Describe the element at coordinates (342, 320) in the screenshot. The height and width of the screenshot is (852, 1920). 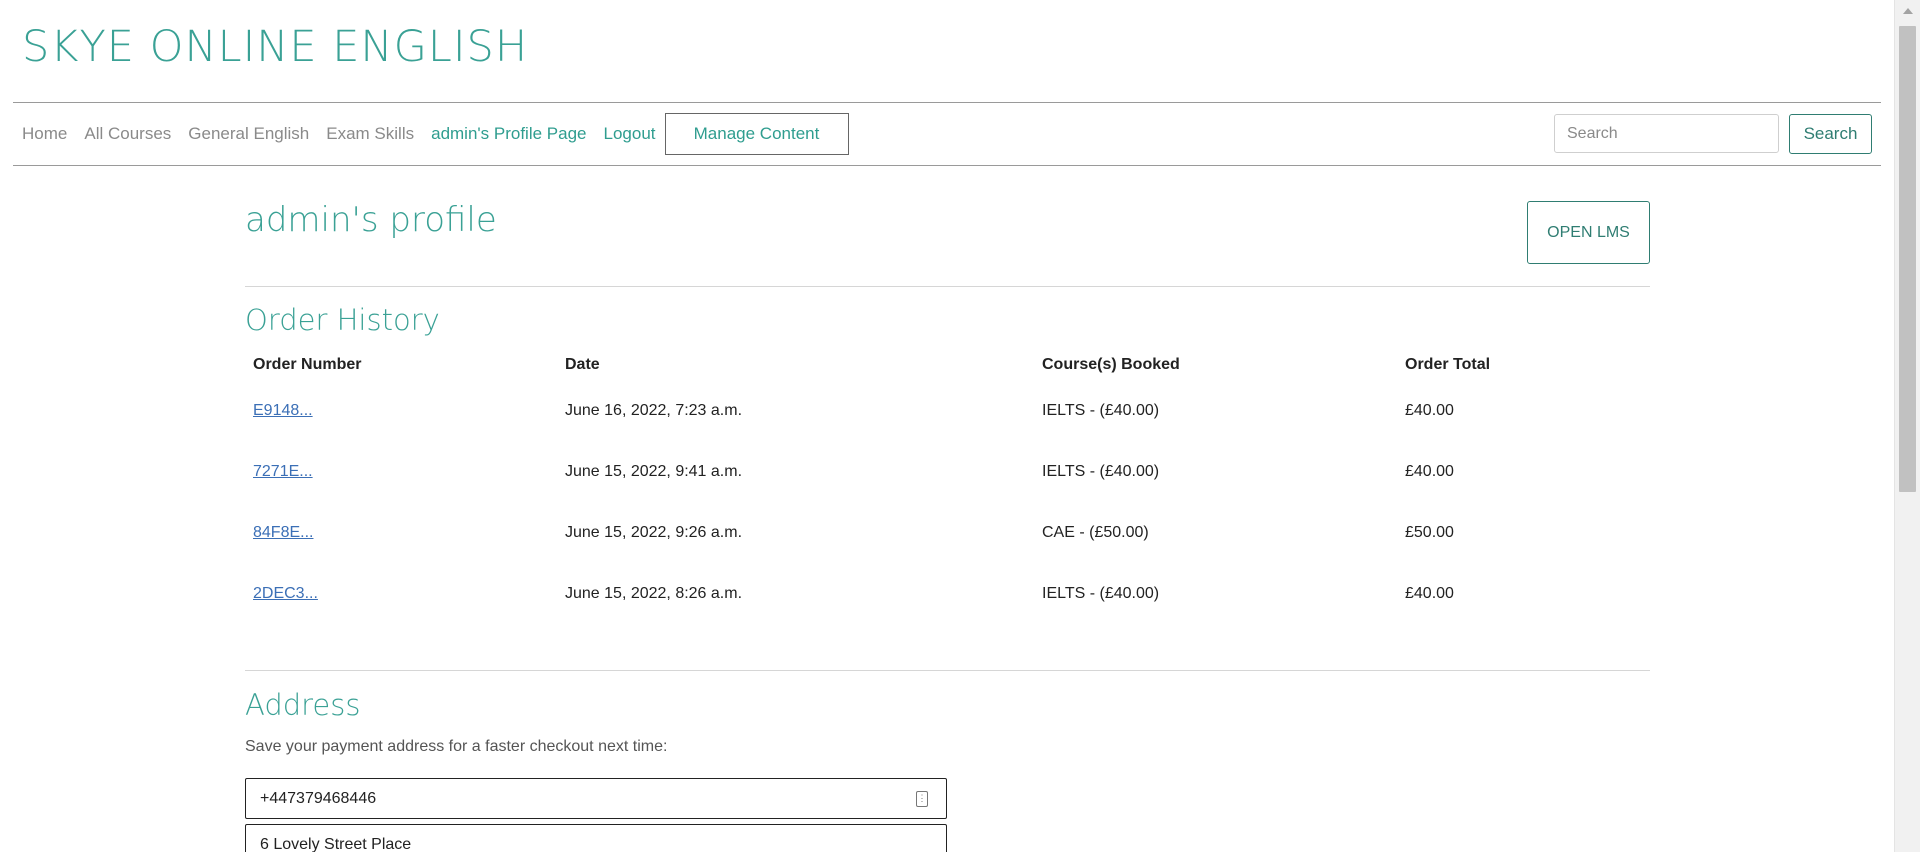
I see `order-history-title: Order History` at that location.